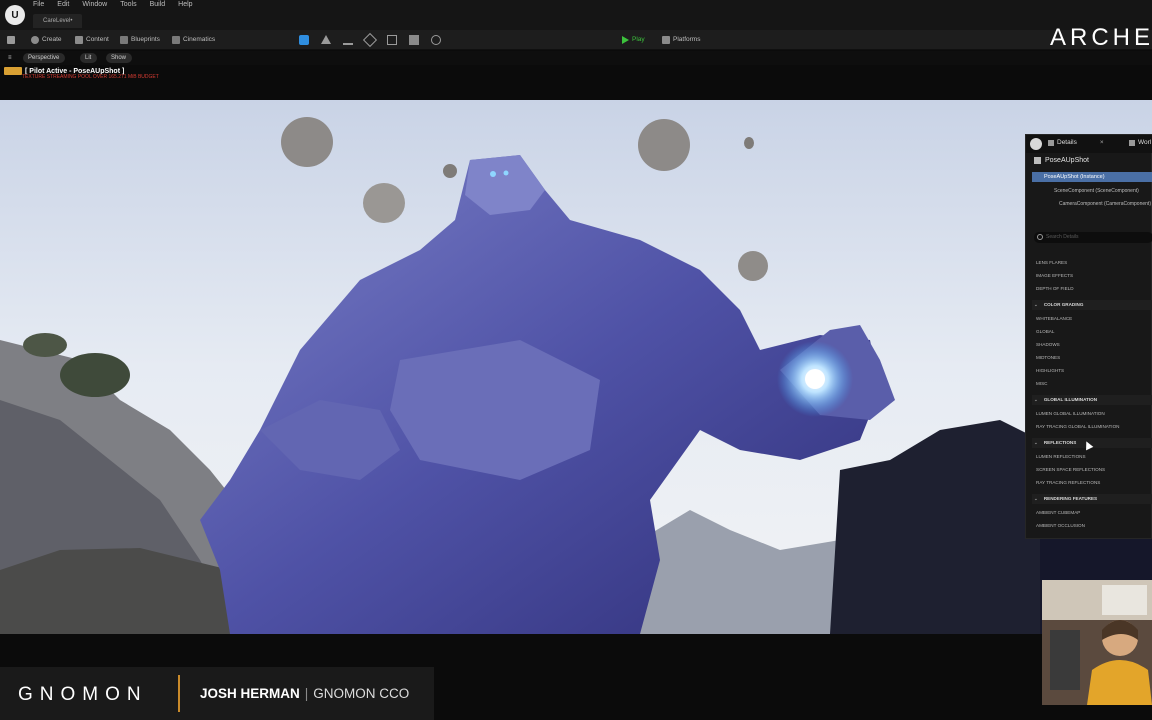  Describe the element at coordinates (326, 39) in the screenshot. I see `landscape-mode-icon` at that location.